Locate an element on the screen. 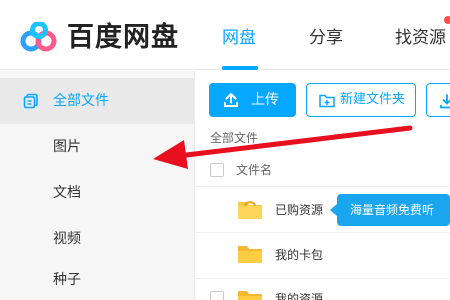 This screenshot has height=300, width=450. tab-netdisk: 网盘 is located at coordinates (239, 38).